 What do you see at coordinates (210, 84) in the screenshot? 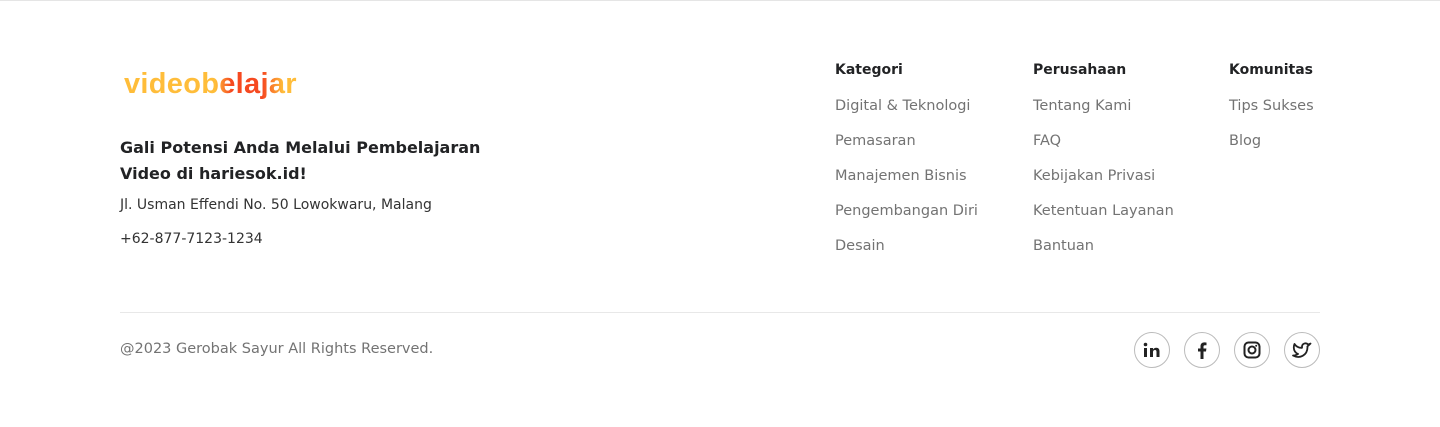
I see `logo: videobelajar` at bounding box center [210, 84].